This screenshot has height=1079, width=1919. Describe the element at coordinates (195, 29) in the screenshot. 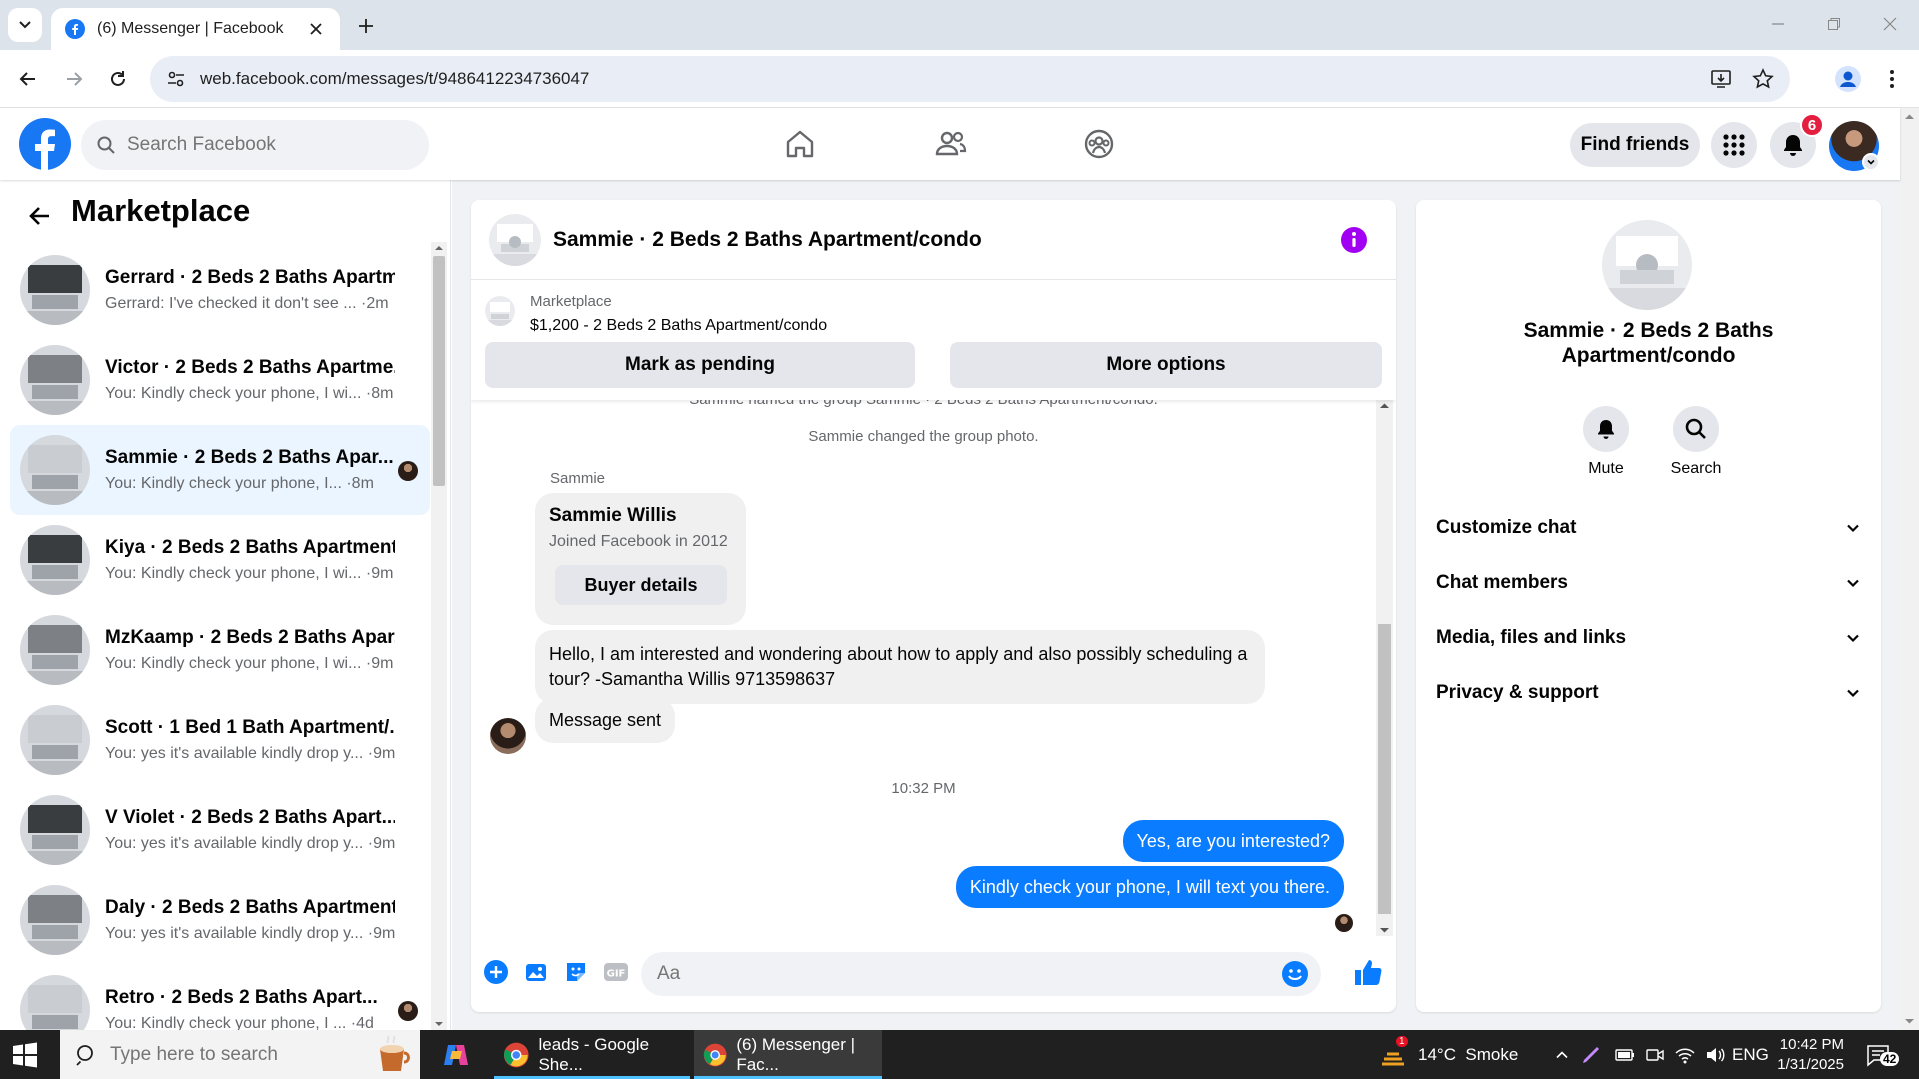

I see `browser-tab-active: (6) Messenger | Facebook` at that location.